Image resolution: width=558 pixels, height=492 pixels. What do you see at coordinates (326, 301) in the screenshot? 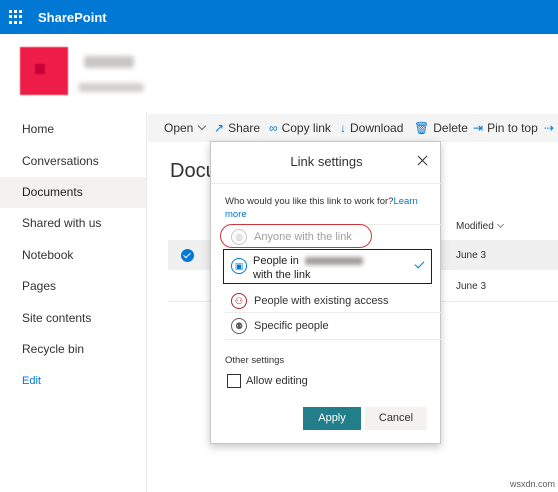
I see `option-existing-access: ⚇ People with existing access` at bounding box center [326, 301].